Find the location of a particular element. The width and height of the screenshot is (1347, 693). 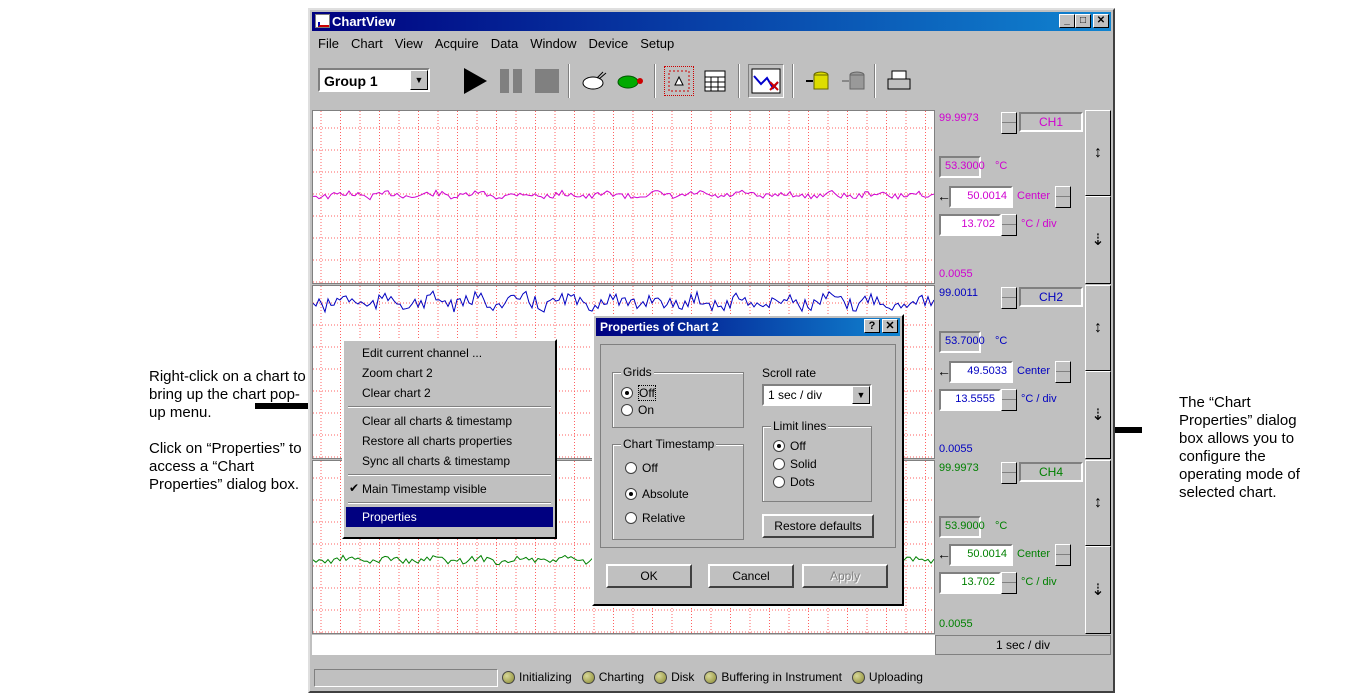

ch4-div-spin is located at coordinates (1009, 583).